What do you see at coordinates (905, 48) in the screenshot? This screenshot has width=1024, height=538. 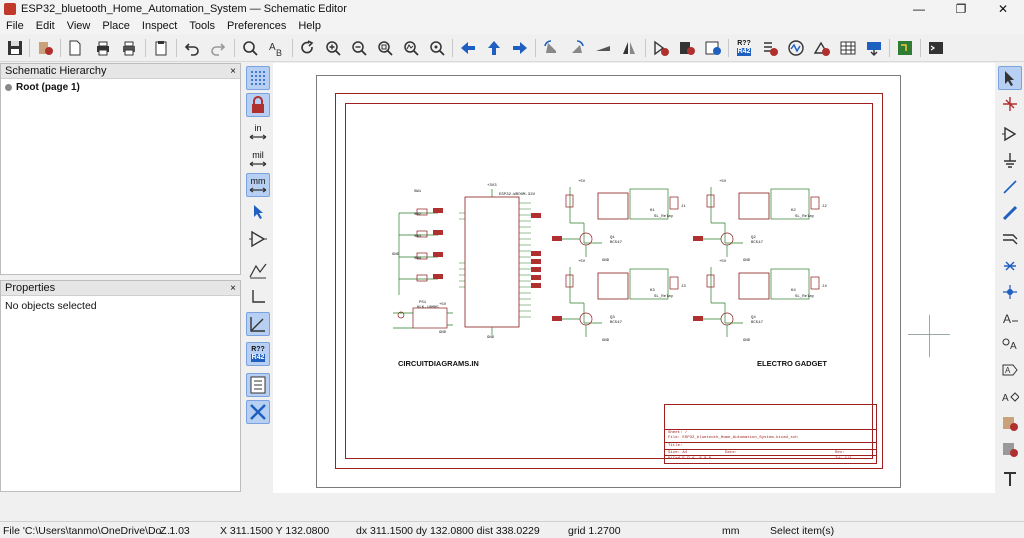 I see `pcb-editor-icon` at bounding box center [905, 48].